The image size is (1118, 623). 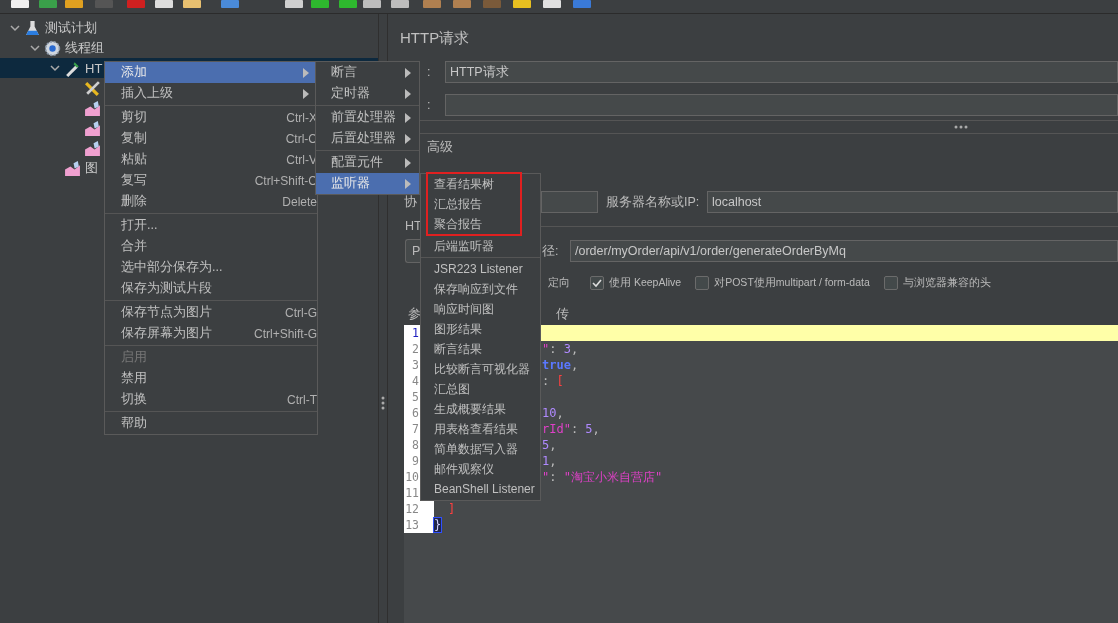 What do you see at coordinates (560, 349) in the screenshot?
I see `code-text: ": 3,` at bounding box center [560, 349].